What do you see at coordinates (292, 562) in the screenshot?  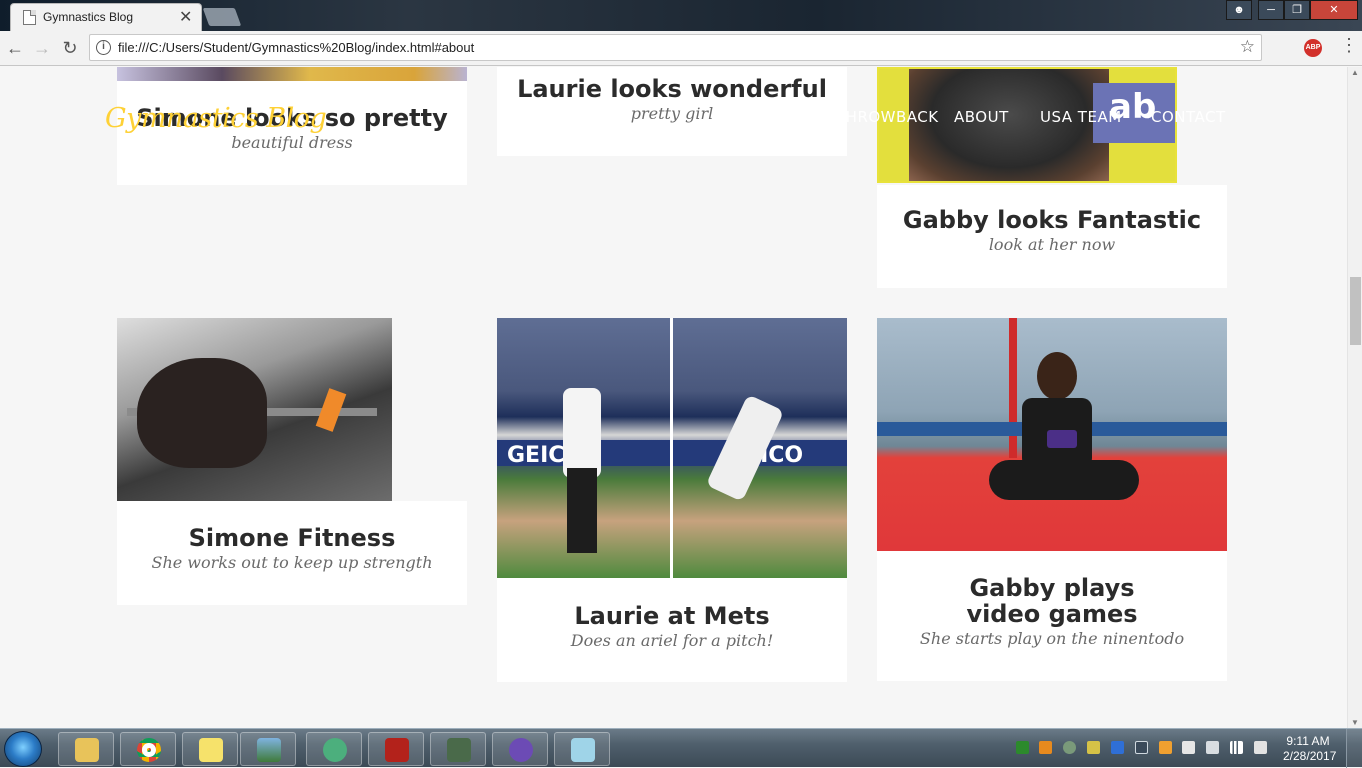 I see `post-subtitle: She works out to keep up strength` at bounding box center [292, 562].